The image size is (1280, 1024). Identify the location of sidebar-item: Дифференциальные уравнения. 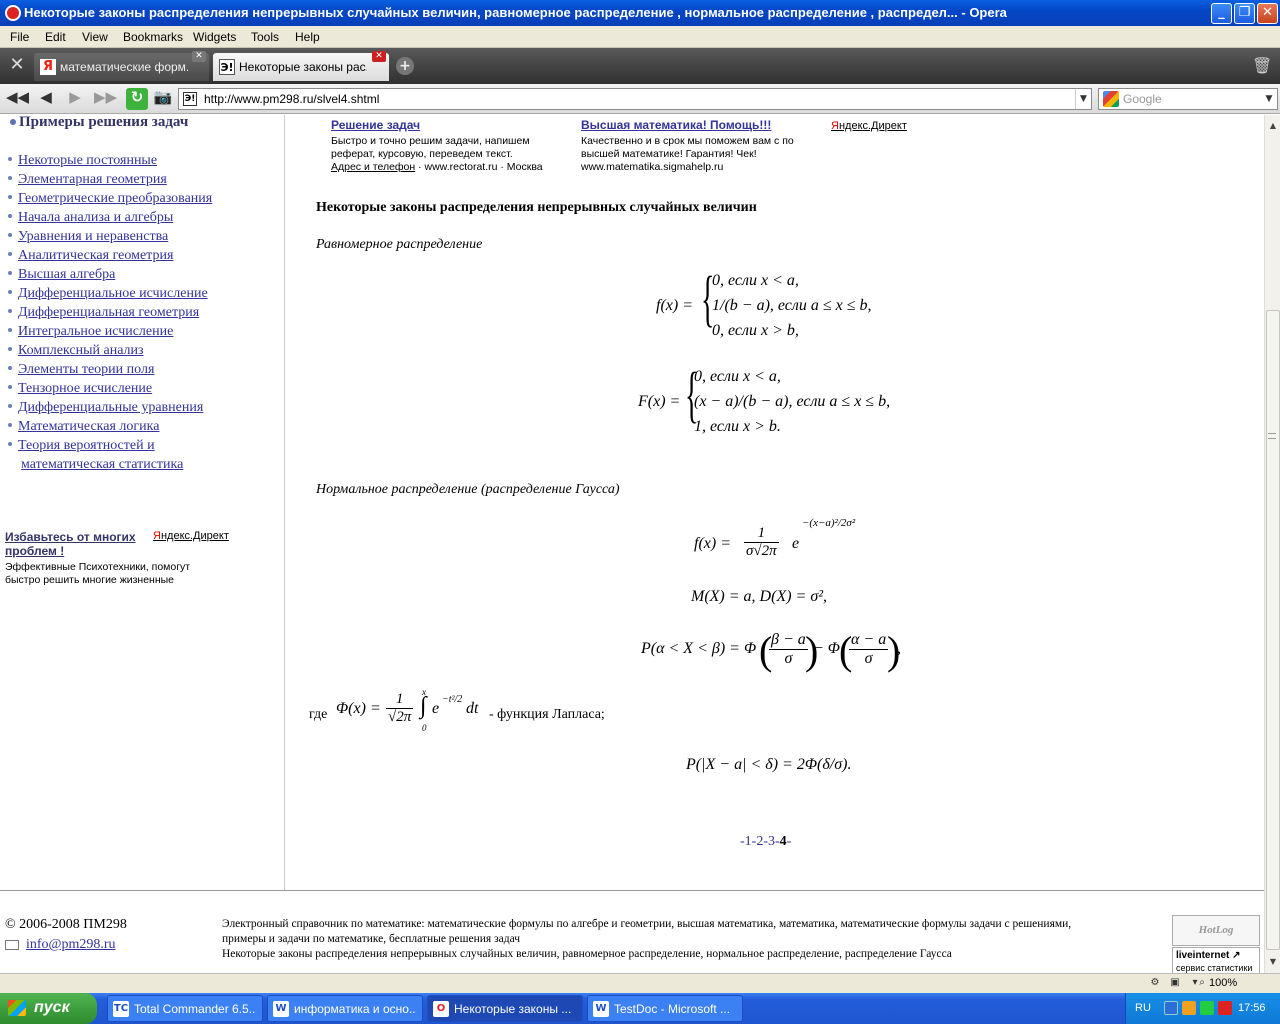
(105, 408).